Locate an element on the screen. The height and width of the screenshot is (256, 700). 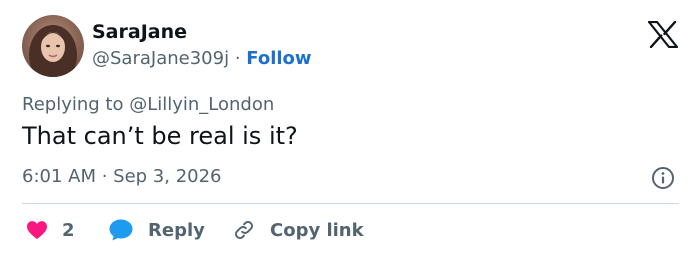
avatar-image is located at coordinates (53, 46).